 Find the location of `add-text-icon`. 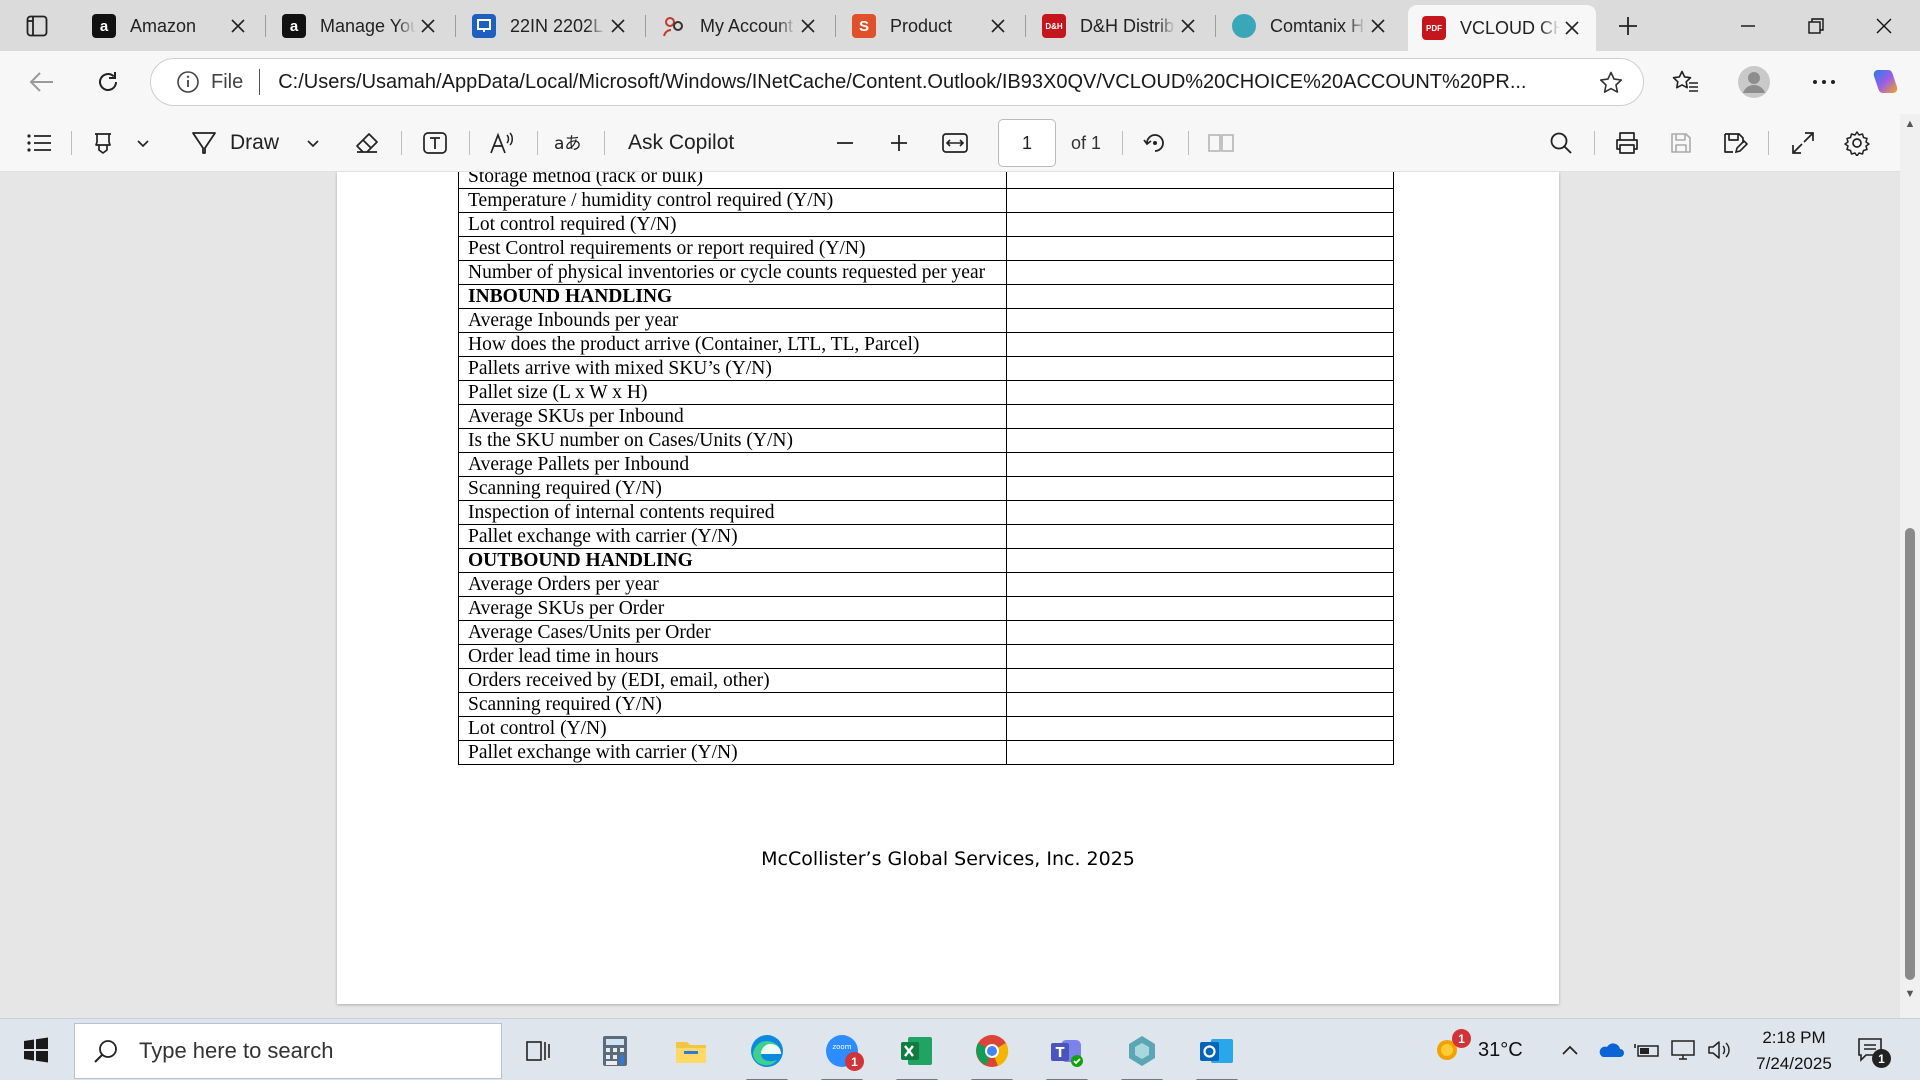

add-text-icon is located at coordinates (435, 143).